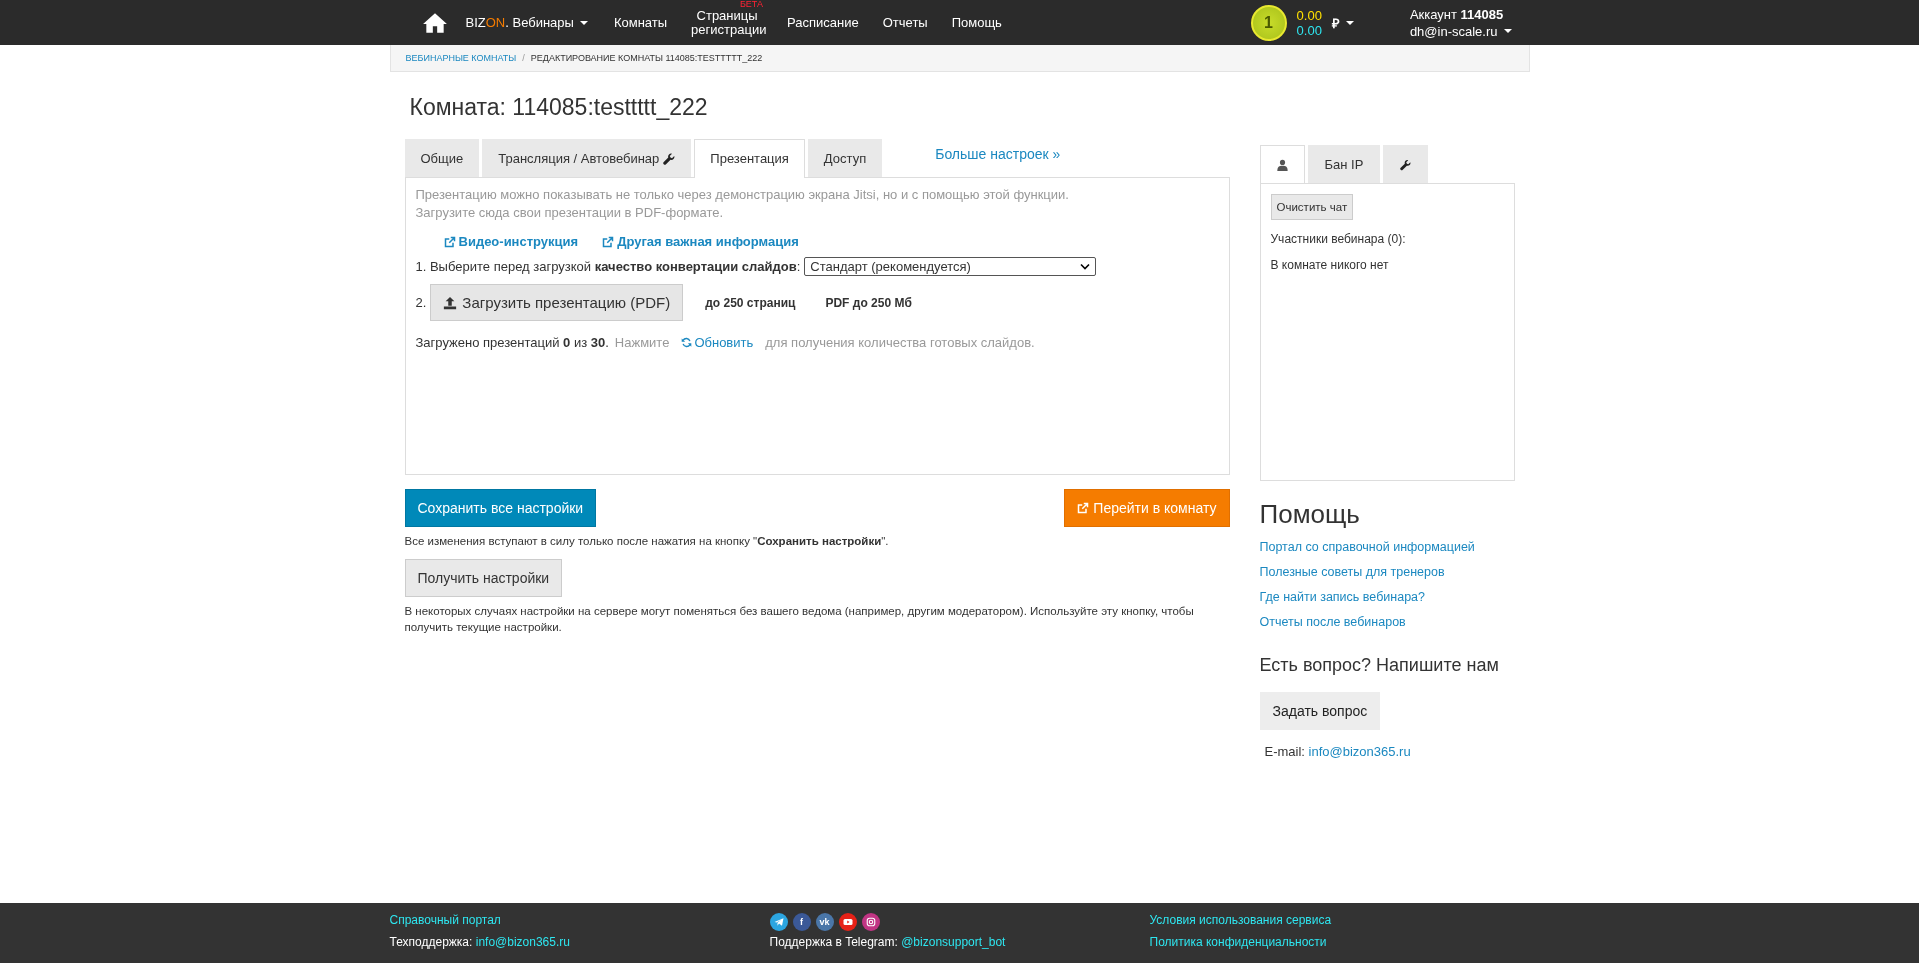  I want to click on tab: Доступ, so click(845, 158).